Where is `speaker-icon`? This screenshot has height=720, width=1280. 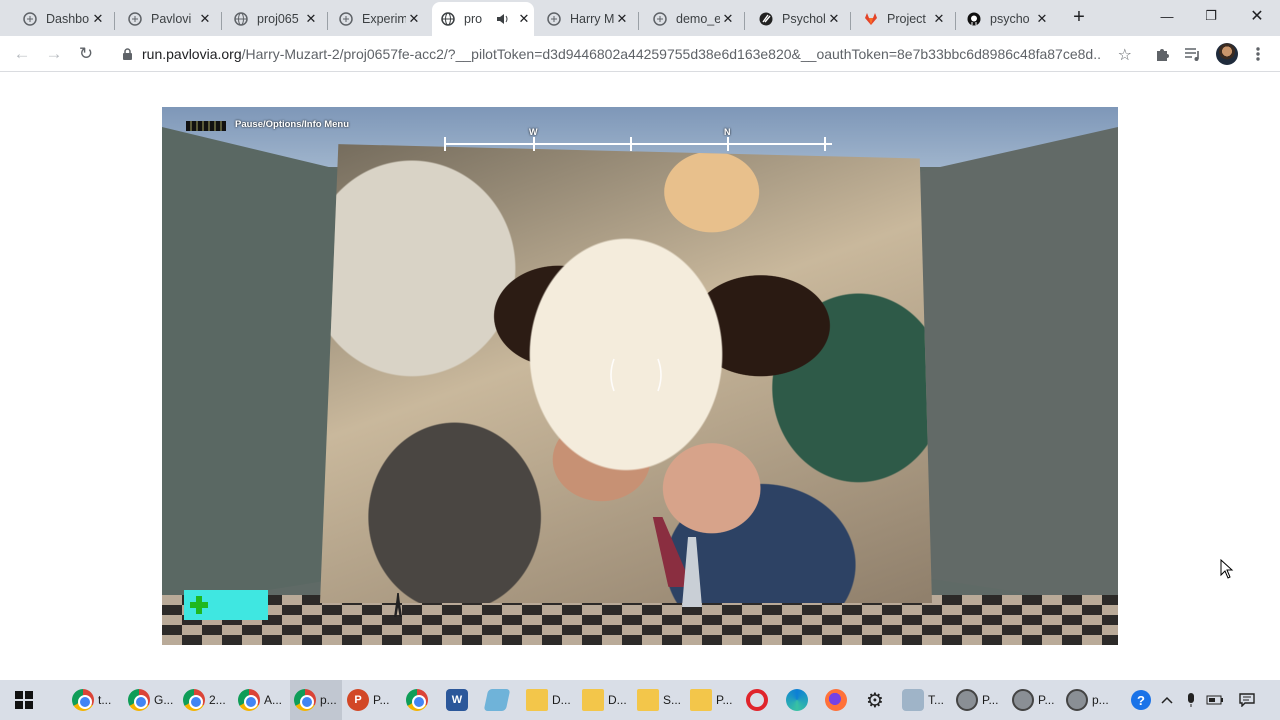
speaker-icon is located at coordinates (502, 19).